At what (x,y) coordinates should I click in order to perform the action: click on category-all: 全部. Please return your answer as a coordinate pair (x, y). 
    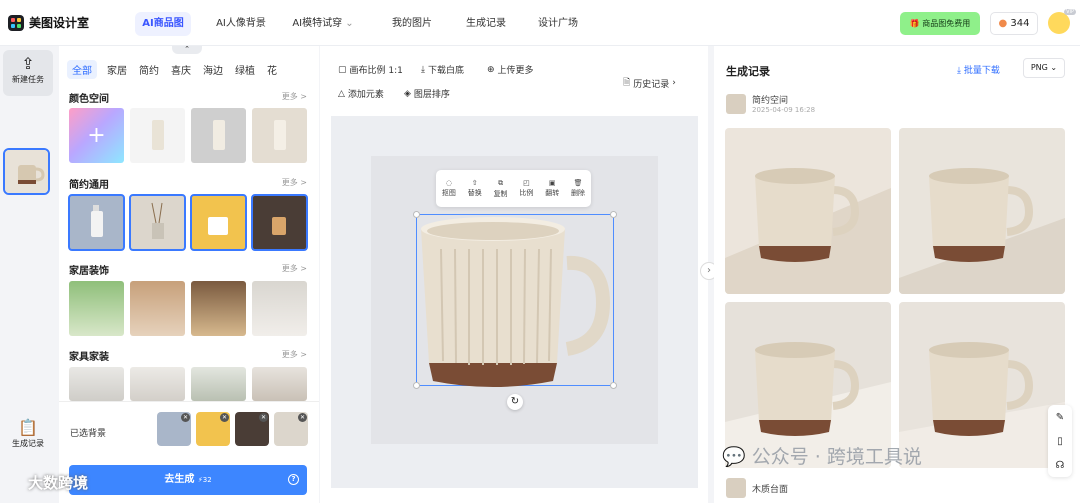
    Looking at the image, I should click on (82, 69).